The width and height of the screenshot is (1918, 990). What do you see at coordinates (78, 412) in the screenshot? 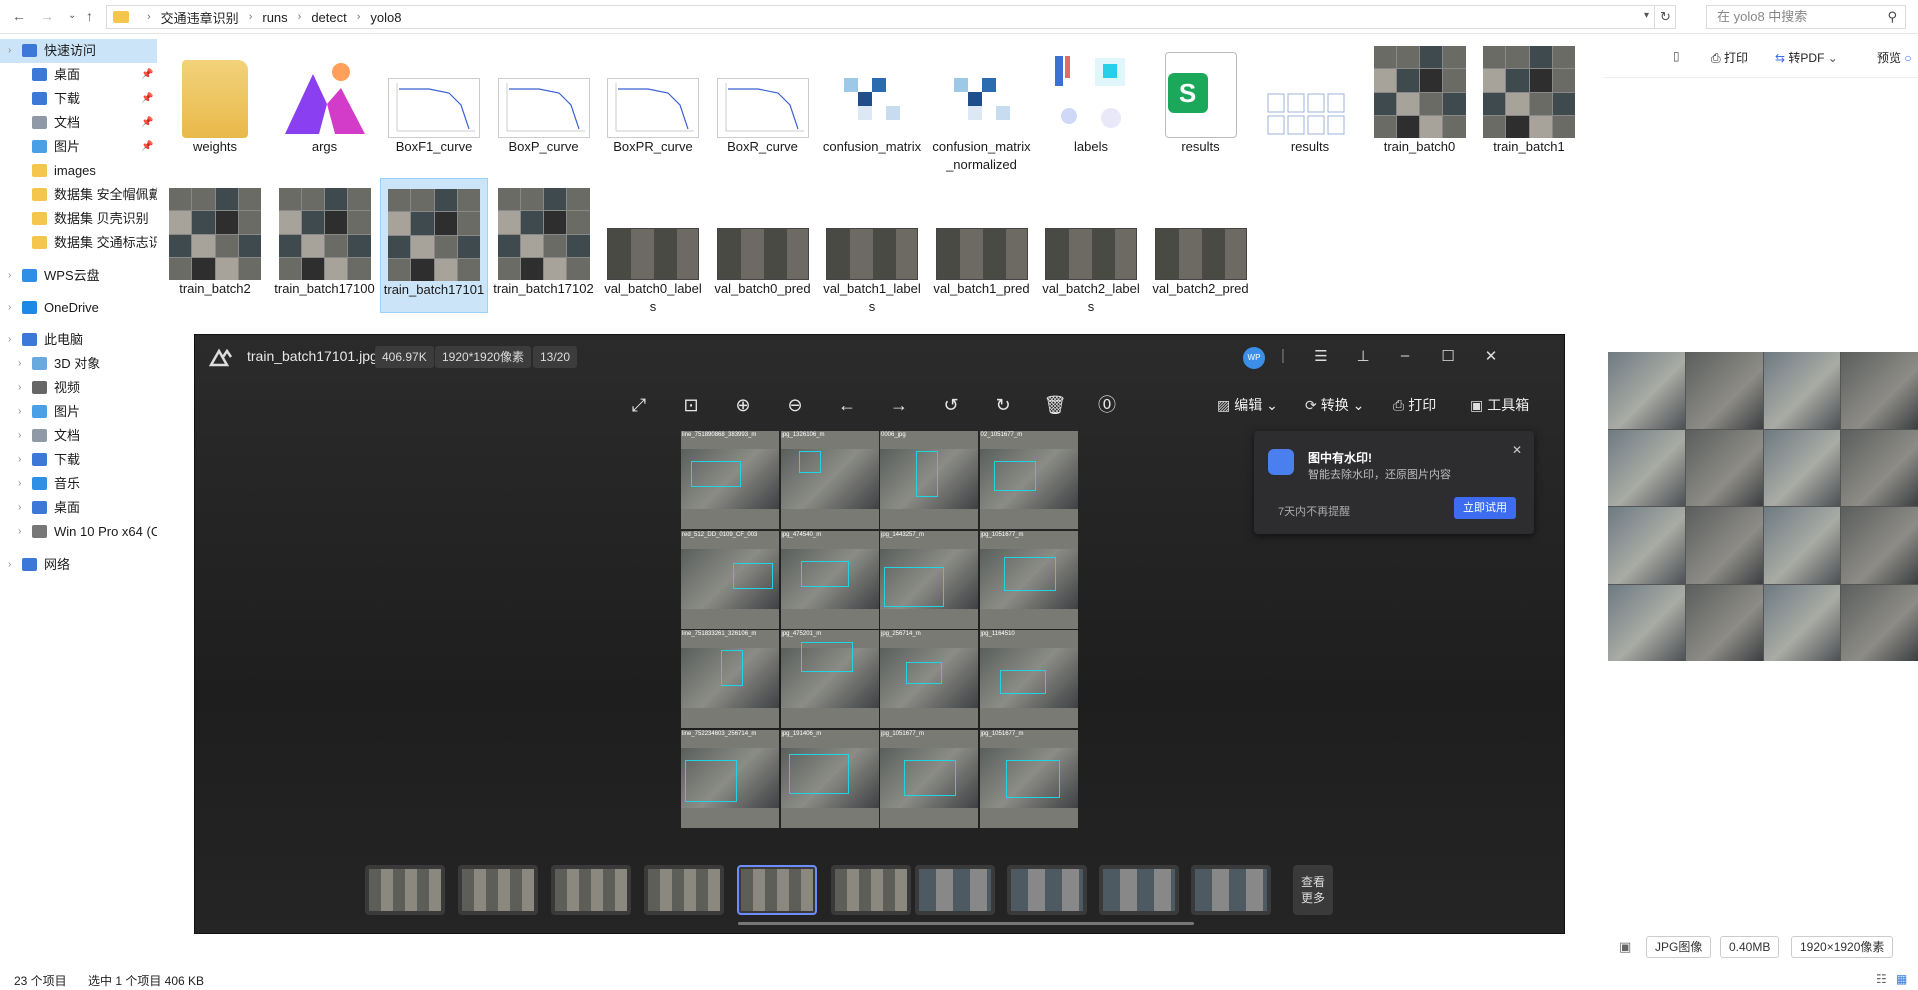
I see `sidebar-item: › 图片` at bounding box center [78, 412].